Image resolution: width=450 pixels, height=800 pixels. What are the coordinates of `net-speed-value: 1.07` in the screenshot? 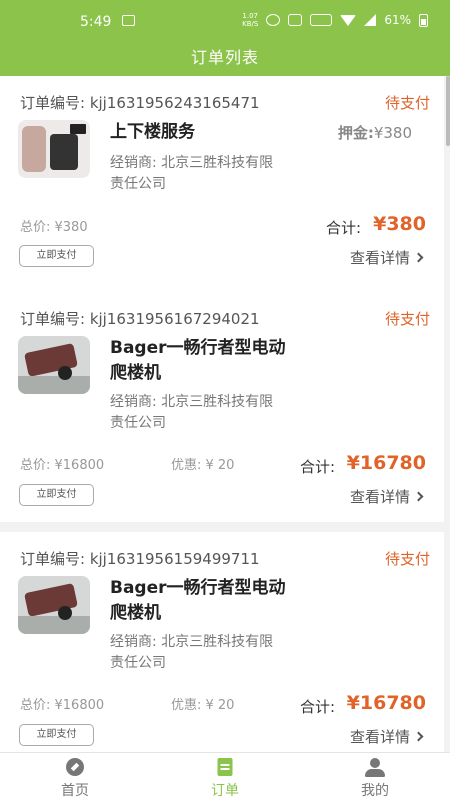 It's located at (250, 16).